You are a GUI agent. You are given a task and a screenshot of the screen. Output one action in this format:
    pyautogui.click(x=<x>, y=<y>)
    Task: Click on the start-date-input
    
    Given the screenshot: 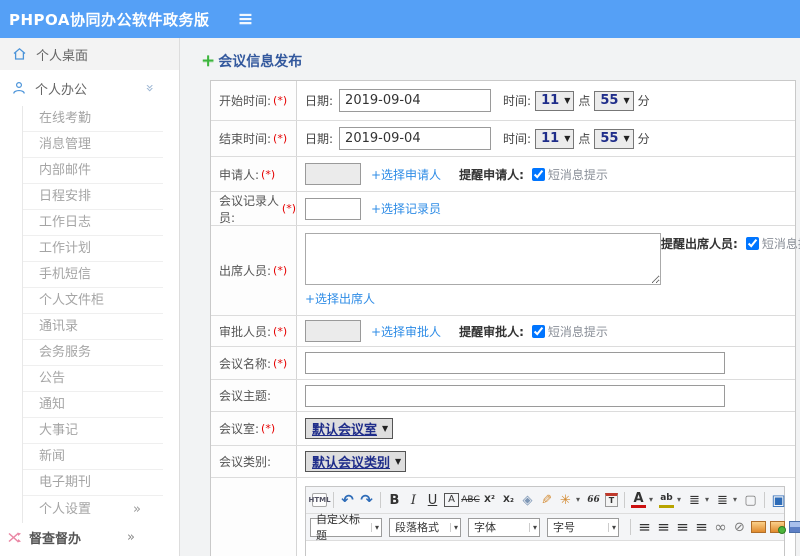 What is the action you would take?
    pyautogui.click(x=415, y=100)
    